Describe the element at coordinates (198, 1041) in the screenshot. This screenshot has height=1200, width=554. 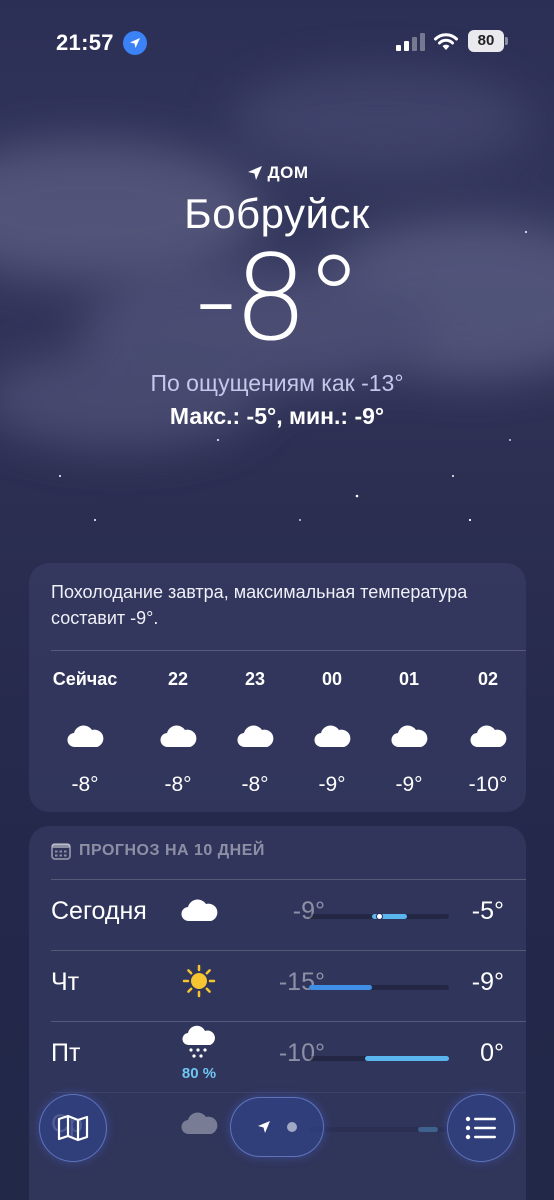
I see `snow-cloud-icon` at that location.